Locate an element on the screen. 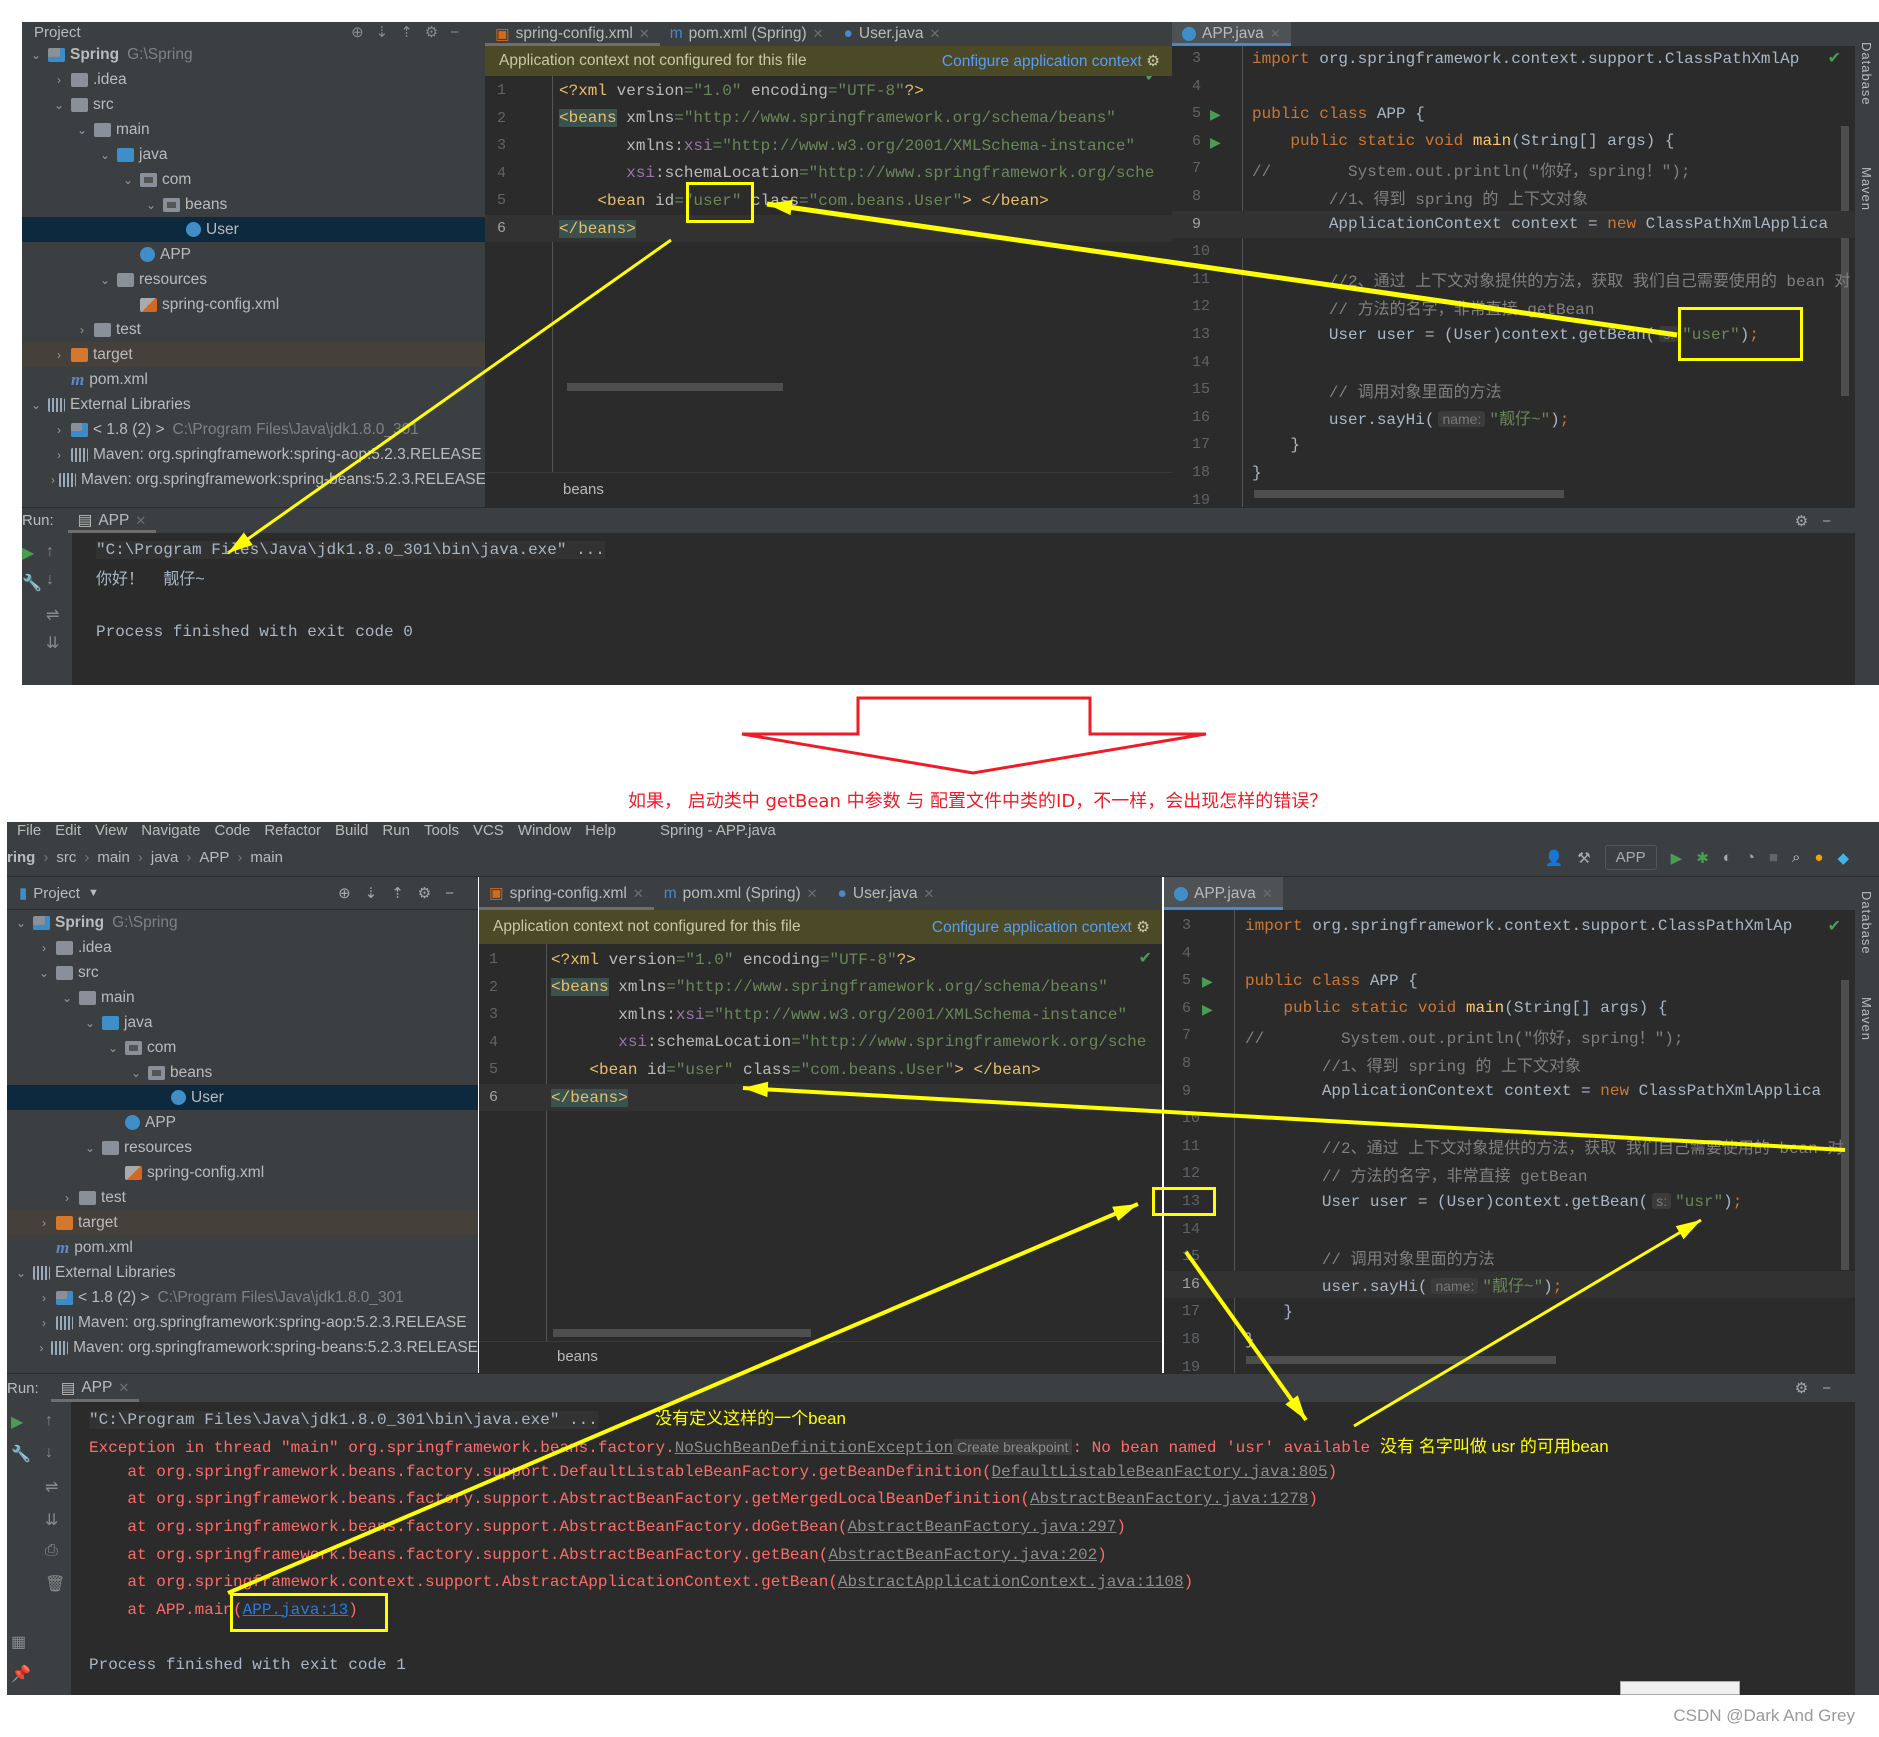 The image size is (1879, 1737). arrow-usr-to-xml-head is located at coordinates (756, 1089).